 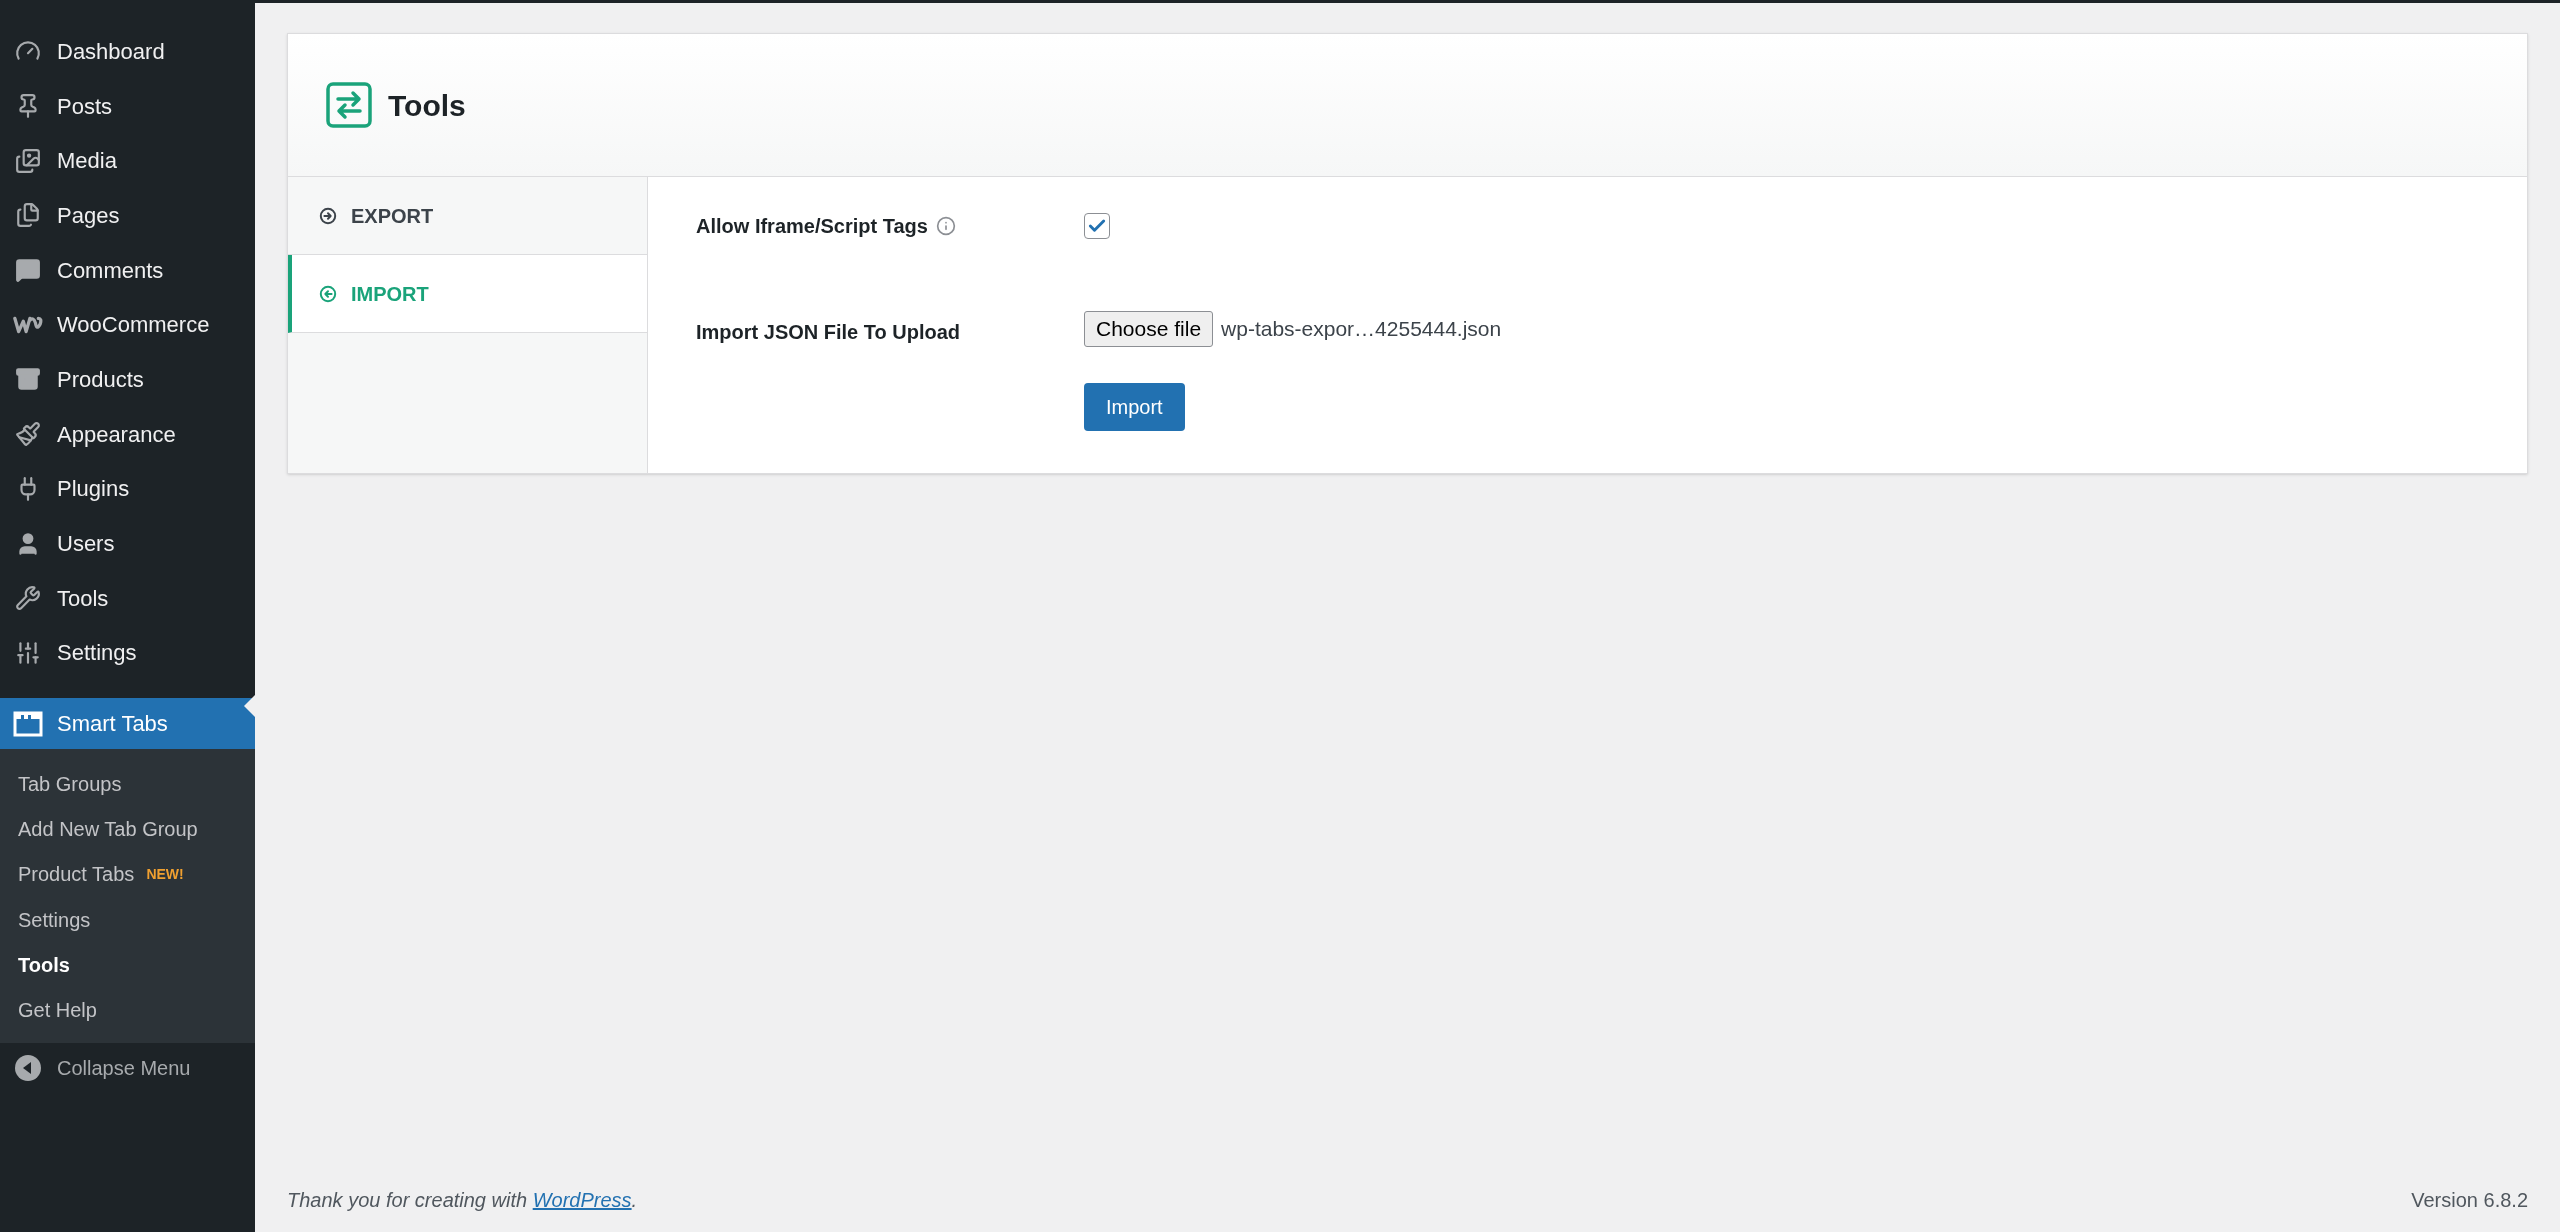 What do you see at coordinates (57, 1011) in the screenshot?
I see `submenu-label: Get Help` at bounding box center [57, 1011].